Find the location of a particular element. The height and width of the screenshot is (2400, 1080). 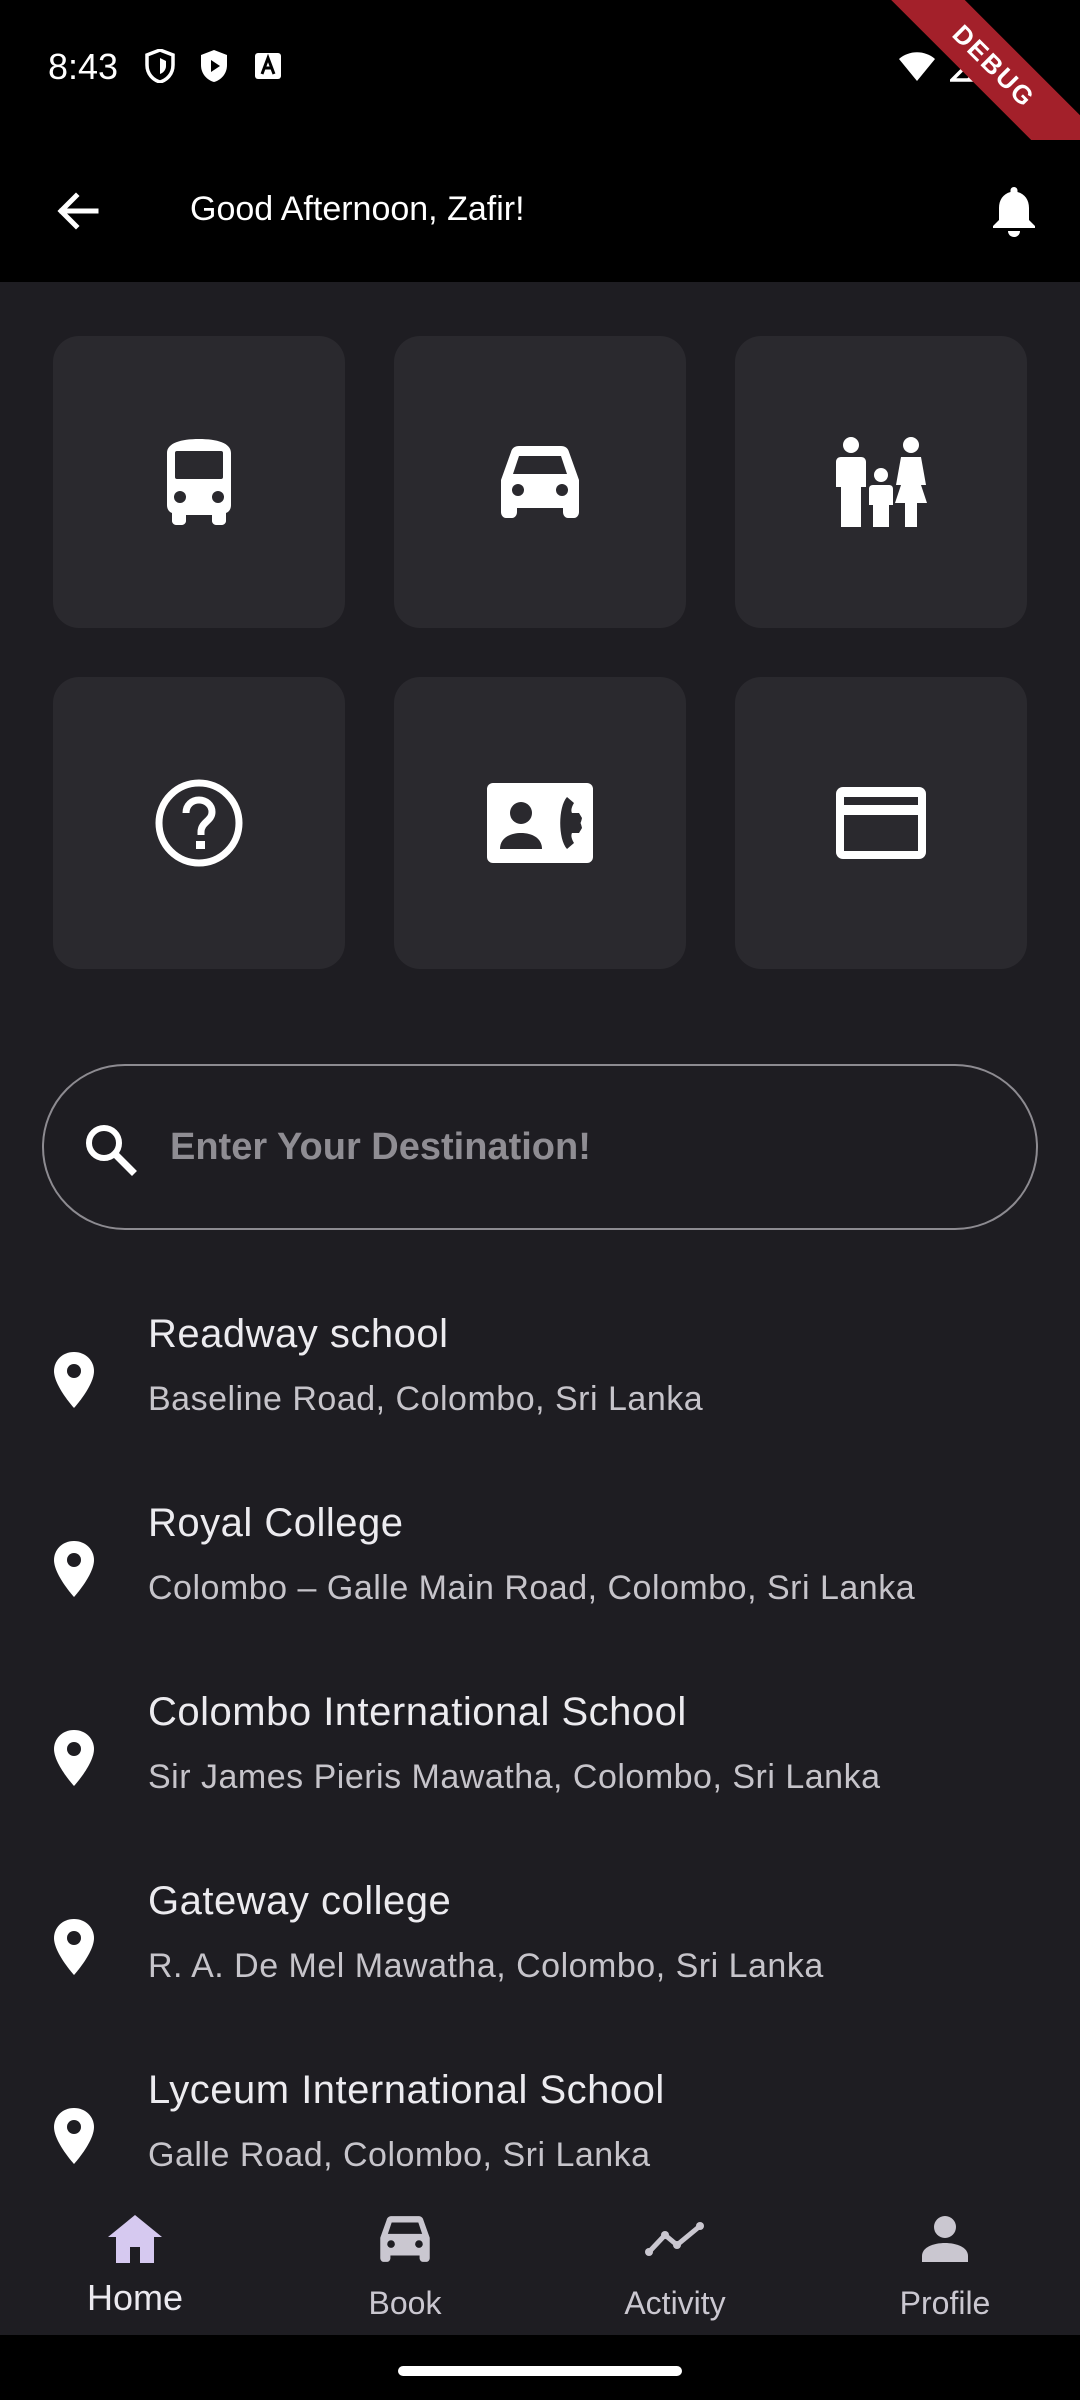

nav-item-home: Home is located at coordinates (135, 2259).